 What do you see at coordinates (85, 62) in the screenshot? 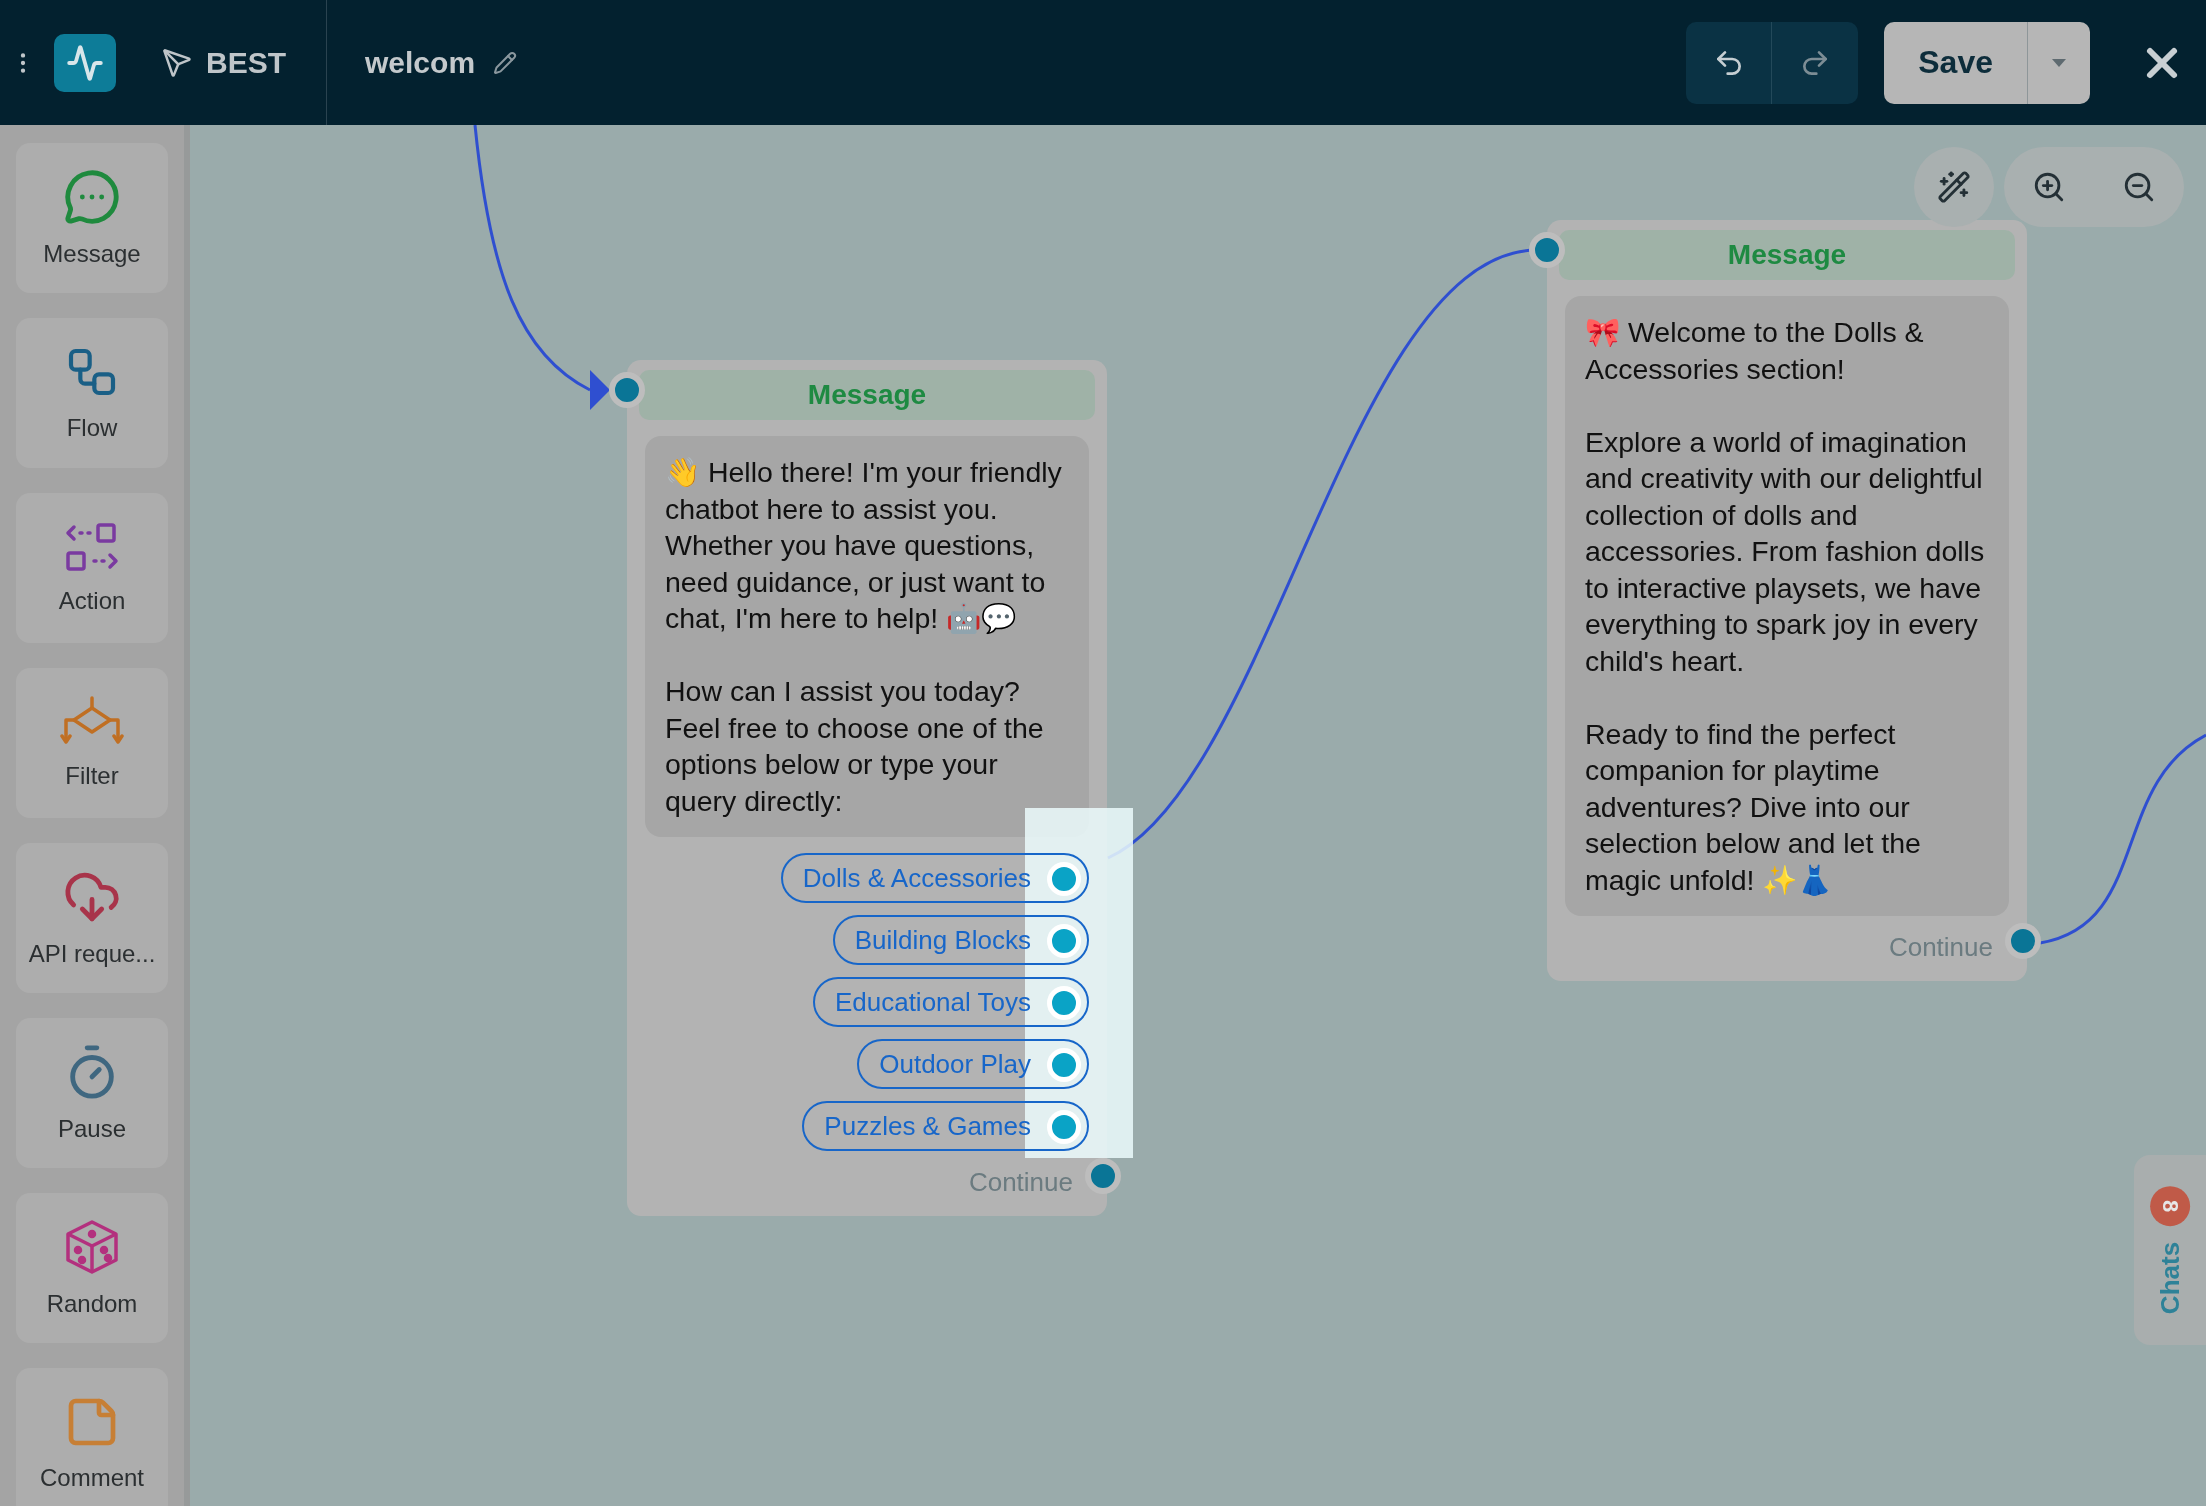
I see `logo-icon` at bounding box center [85, 62].